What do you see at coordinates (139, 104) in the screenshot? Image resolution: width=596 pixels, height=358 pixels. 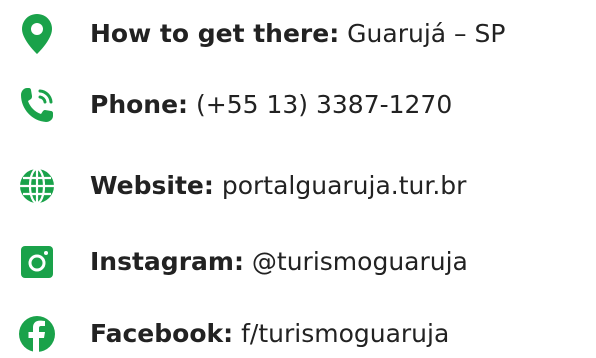 I see `phone-label: Phone:` at bounding box center [139, 104].